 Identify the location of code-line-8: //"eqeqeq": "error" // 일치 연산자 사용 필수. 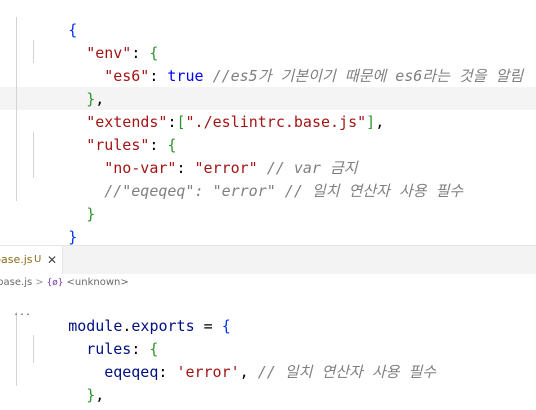
(256, 178).